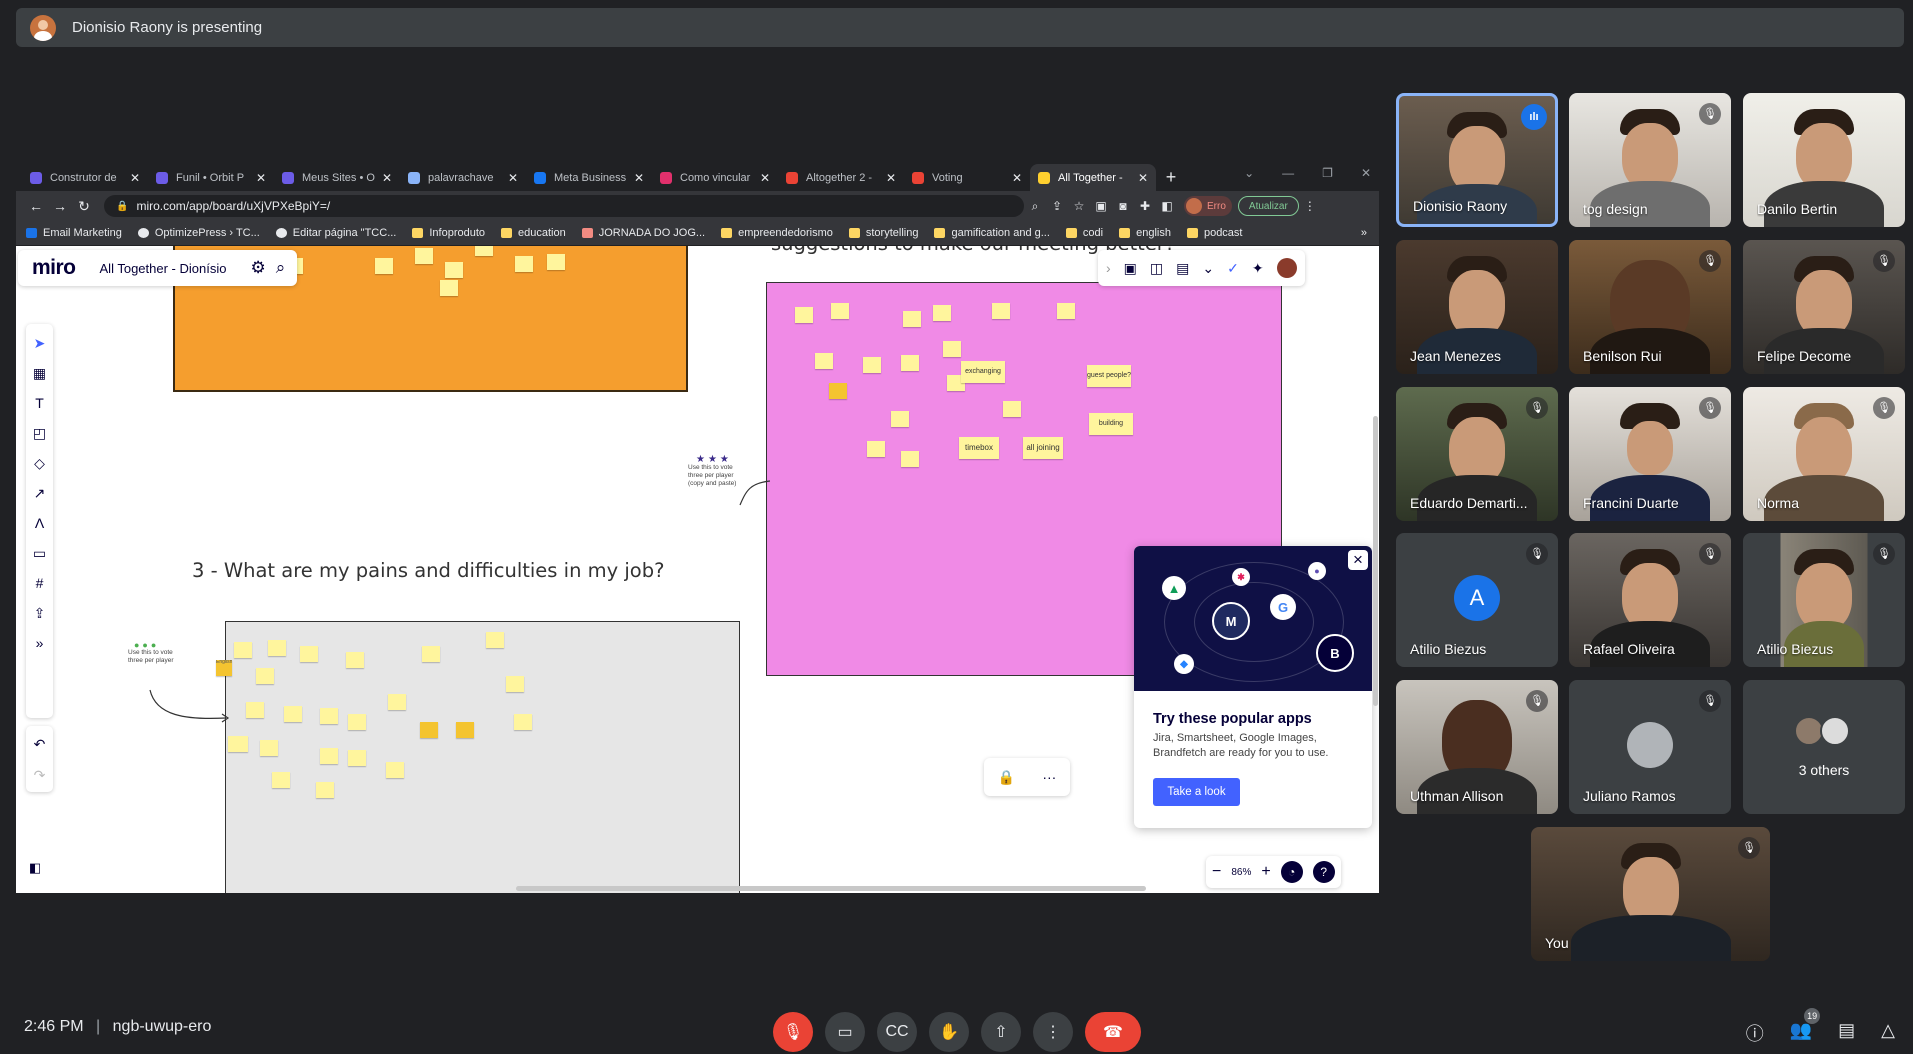  I want to click on minimize-icon: —, so click(1288, 173).